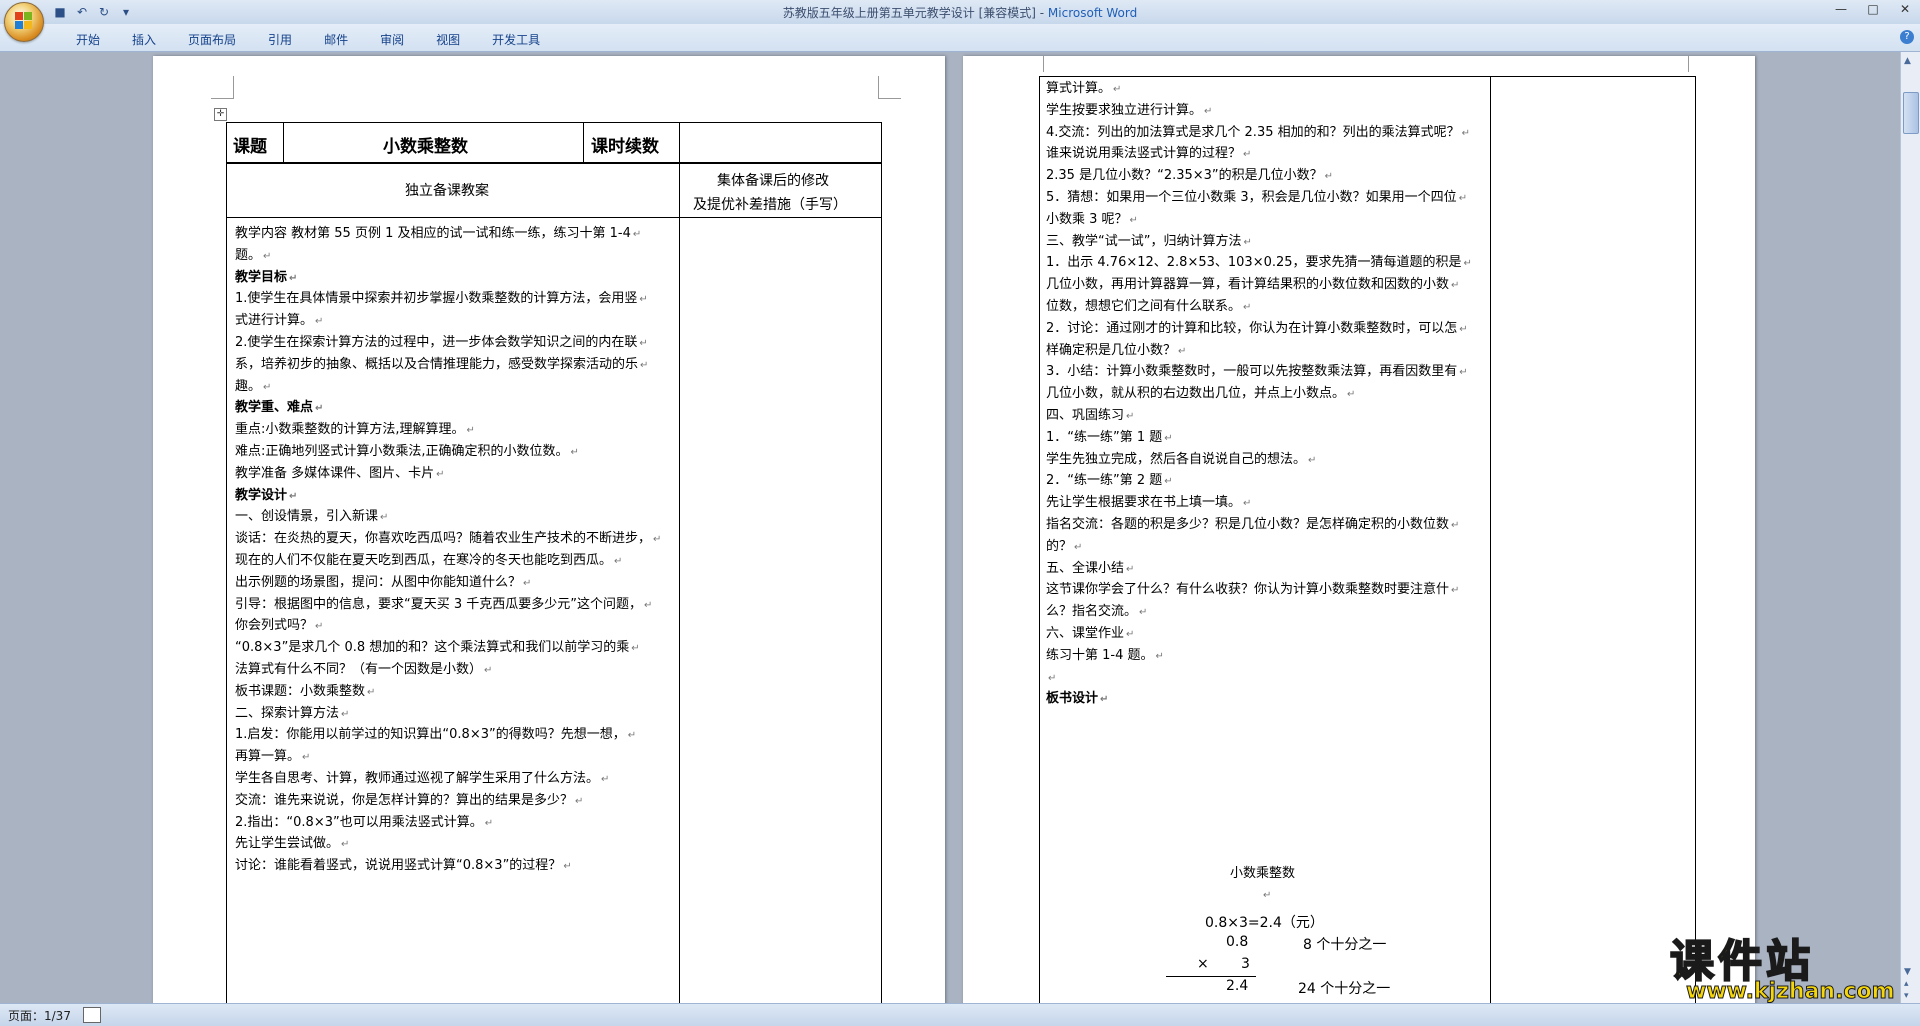  What do you see at coordinates (1266, 351) in the screenshot?
I see `lesson-paragraph: 样确定积是几位小数？ ↵` at bounding box center [1266, 351].